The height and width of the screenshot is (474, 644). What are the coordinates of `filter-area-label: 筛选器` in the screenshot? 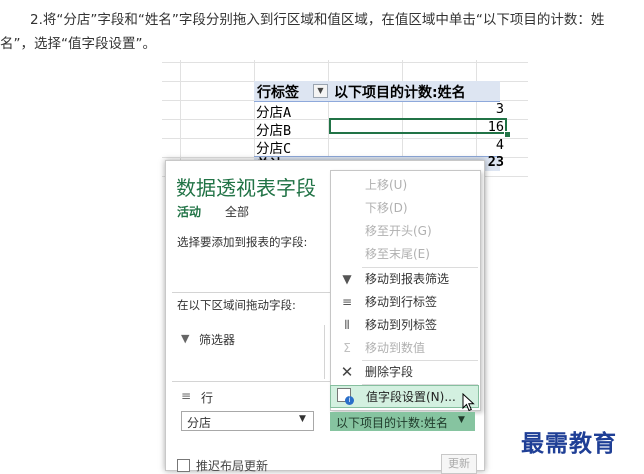 It's located at (217, 340).